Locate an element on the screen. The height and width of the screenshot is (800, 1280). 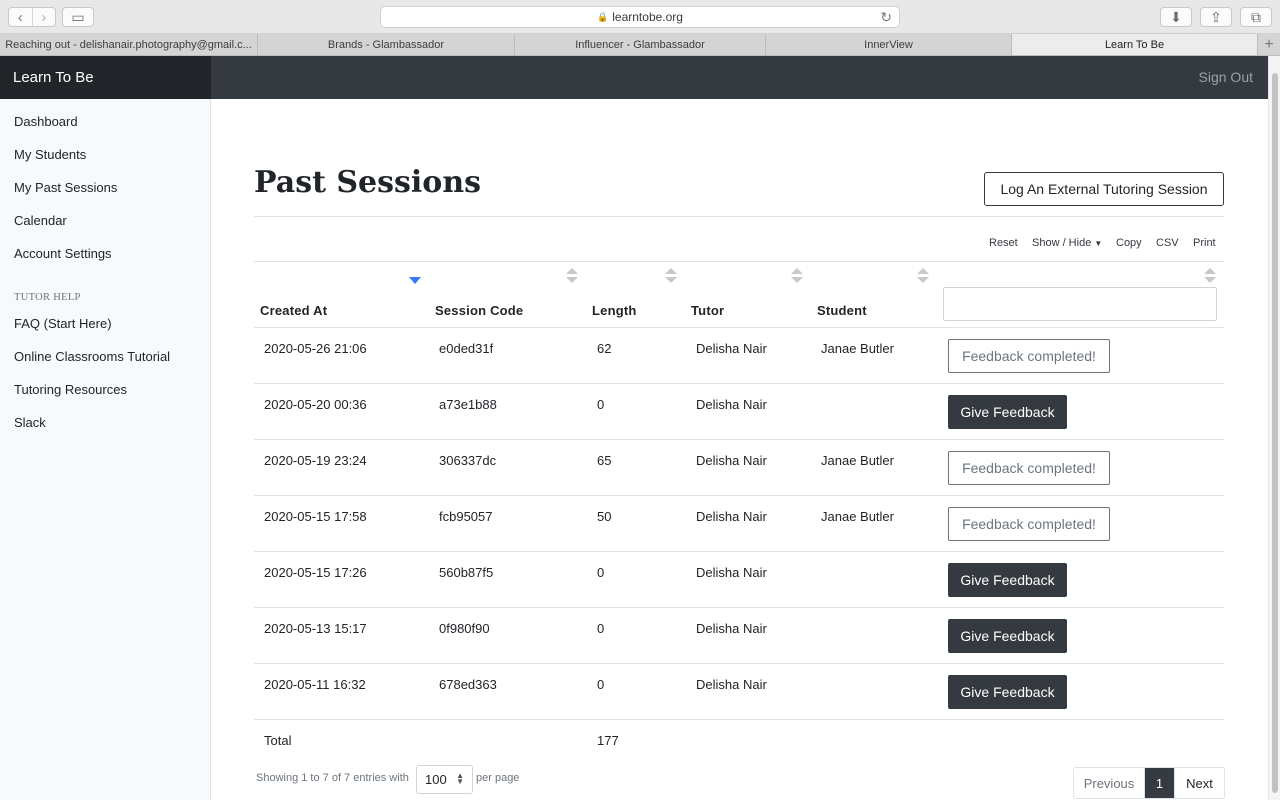
sidebar-item-calendar: Calendar is located at coordinates (40, 220).